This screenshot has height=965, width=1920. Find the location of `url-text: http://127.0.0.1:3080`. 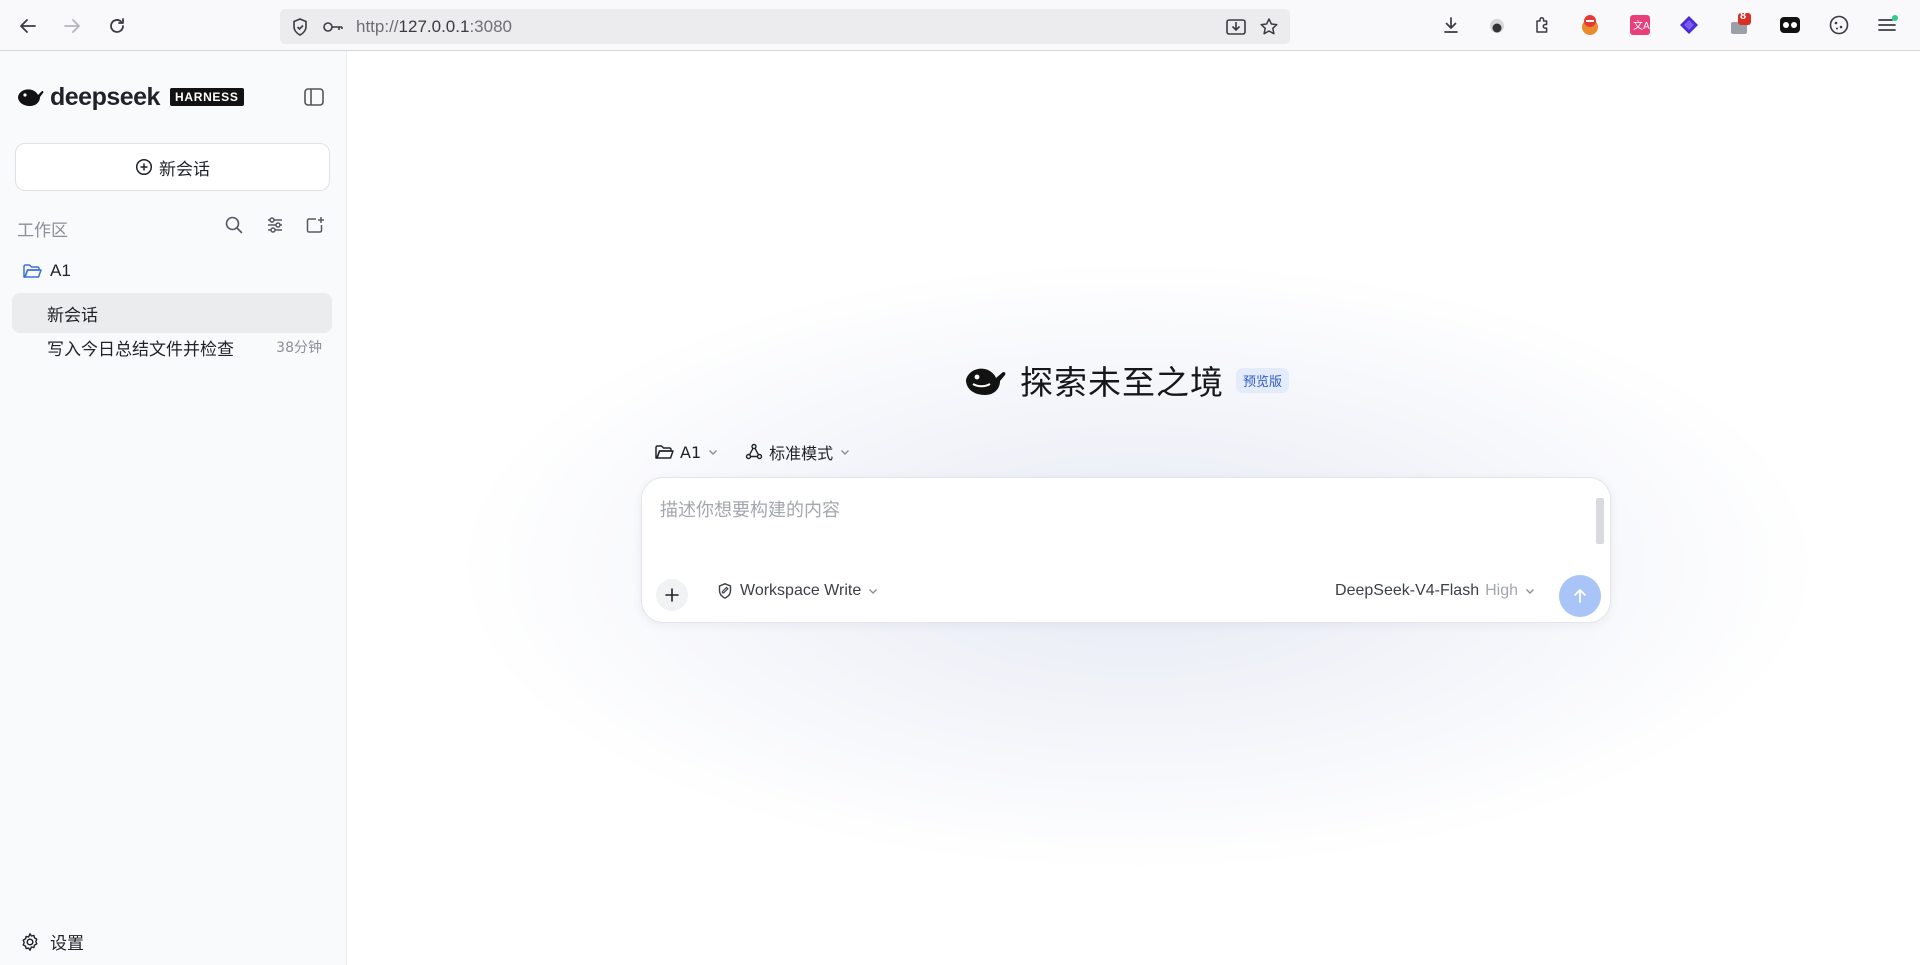

url-text: http://127.0.0.1:3080 is located at coordinates (434, 27).